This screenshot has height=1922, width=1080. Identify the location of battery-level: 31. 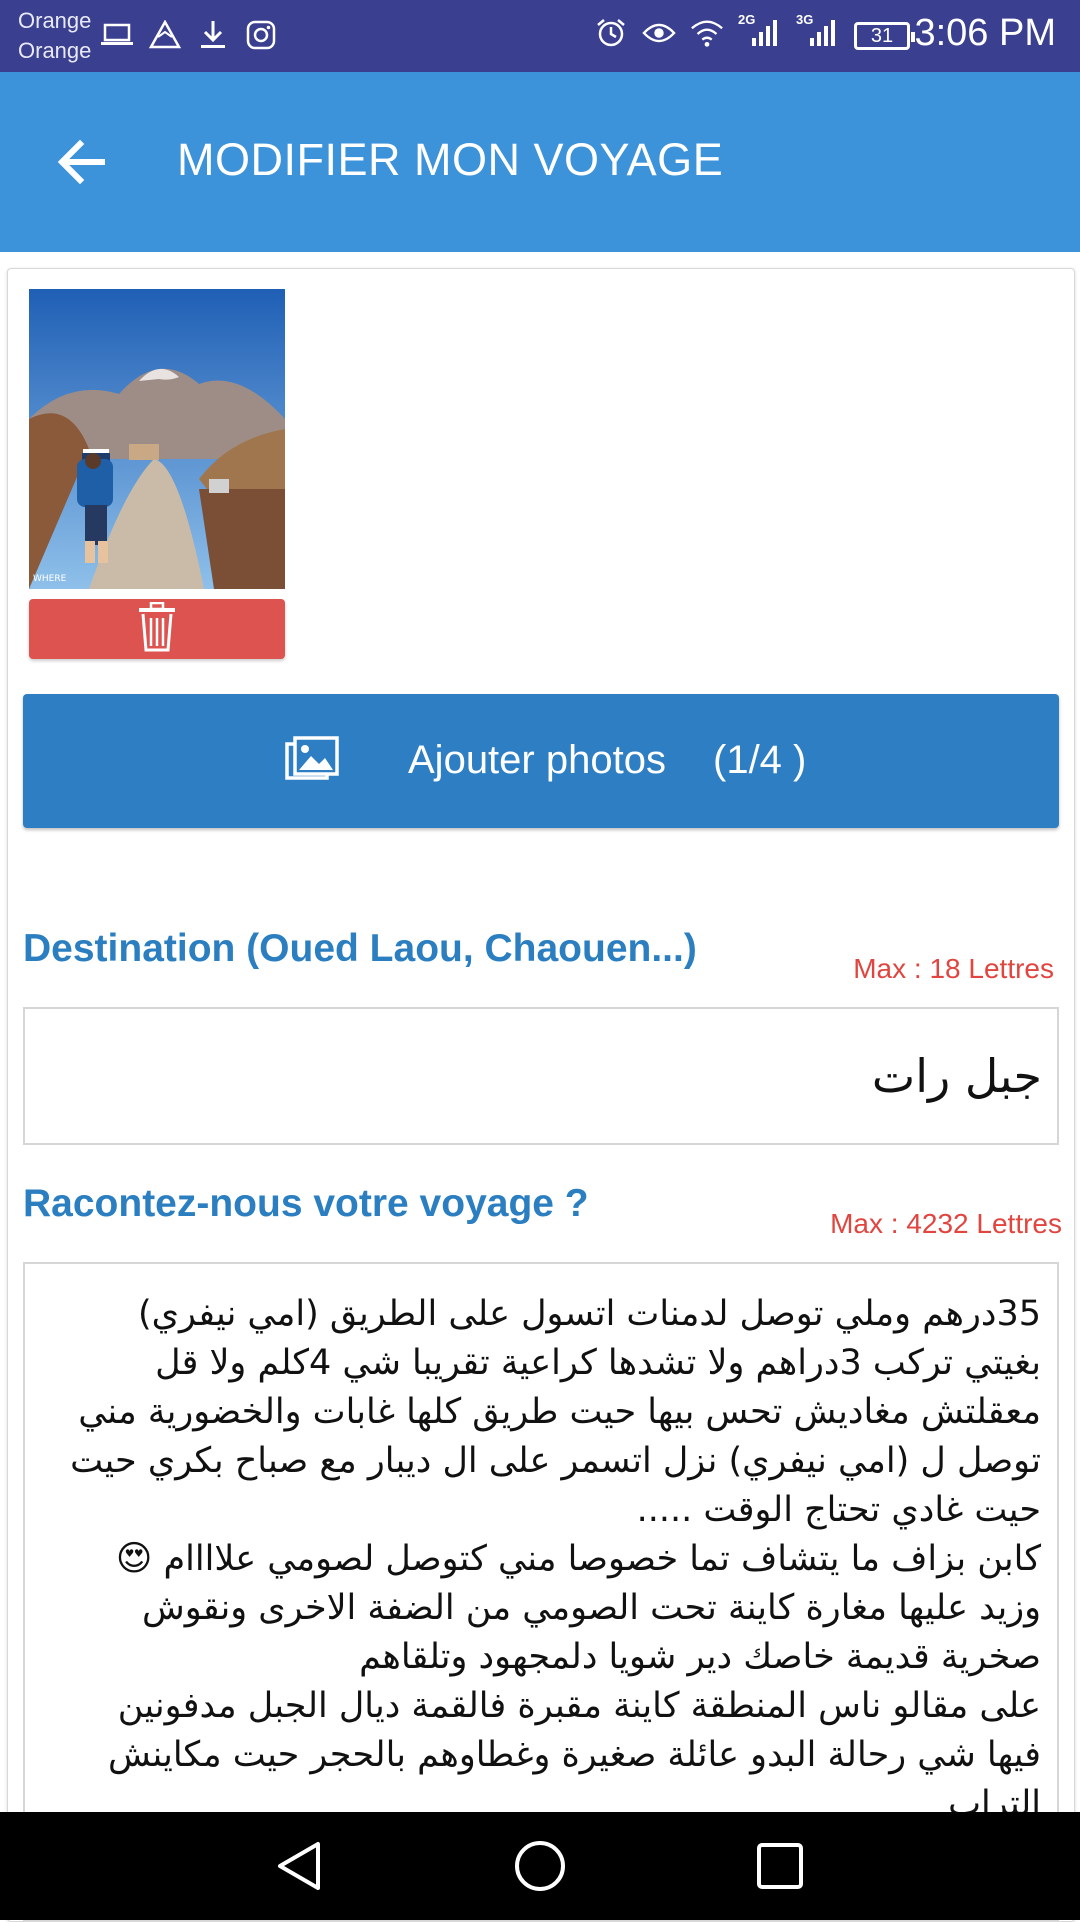
(882, 35).